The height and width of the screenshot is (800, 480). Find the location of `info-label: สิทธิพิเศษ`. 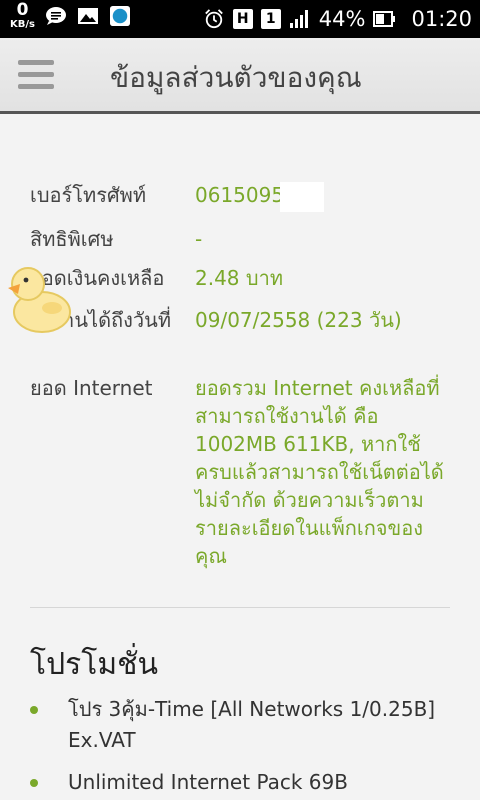

info-label: สิทธิพิเศษ is located at coordinates (72, 239).